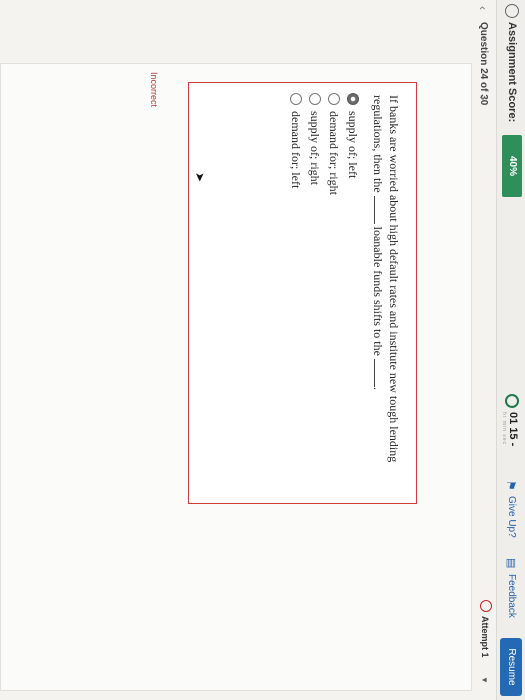 The width and height of the screenshot is (525, 700). Describe the element at coordinates (483, 64) in the screenshot. I see `question-number: Question 24 of 30` at that location.